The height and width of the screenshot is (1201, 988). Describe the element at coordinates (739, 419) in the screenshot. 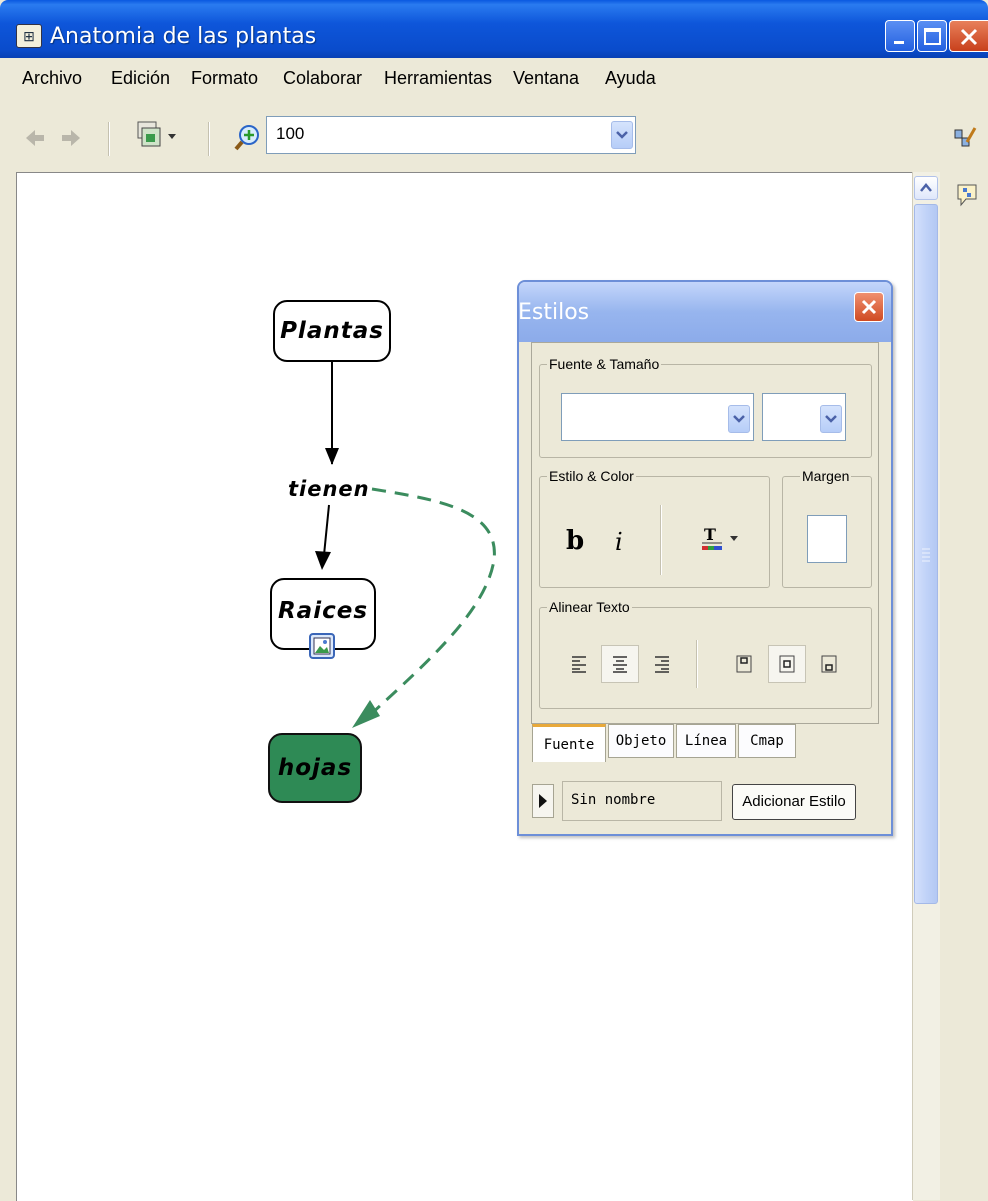

I see `font-family-dropdown-button` at that location.